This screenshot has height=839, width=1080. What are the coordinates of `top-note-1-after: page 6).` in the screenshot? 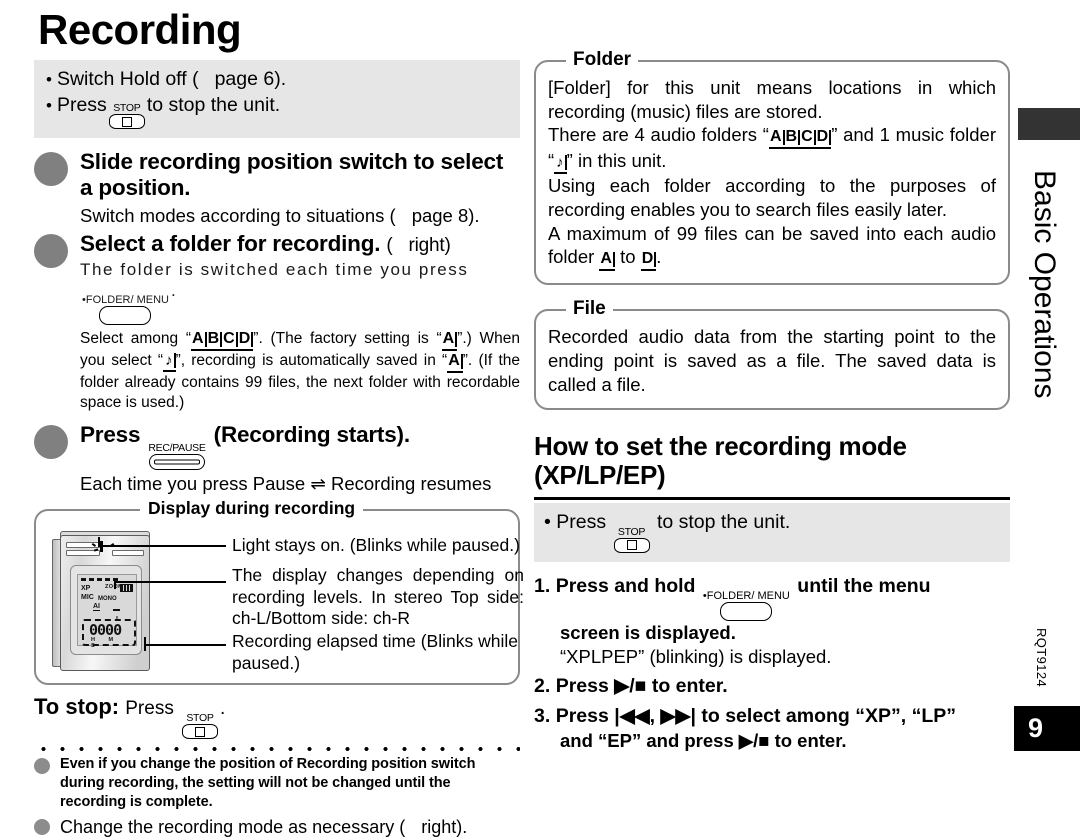 It's located at (250, 79).